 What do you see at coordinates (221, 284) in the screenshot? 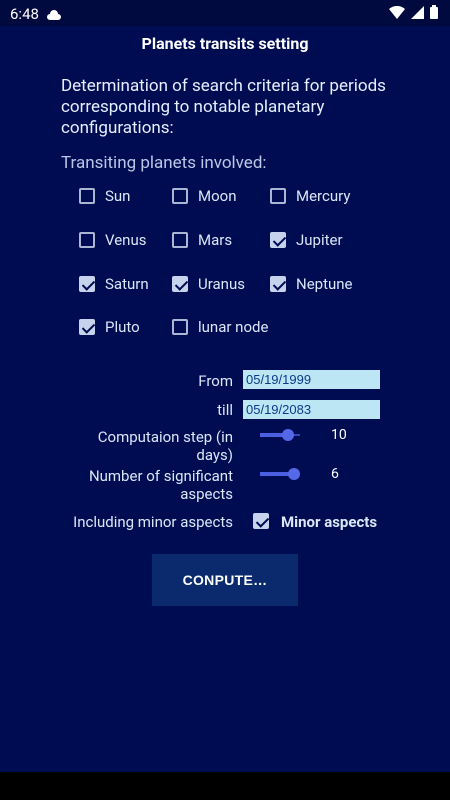
I see `planet-label: Uranus` at bounding box center [221, 284].